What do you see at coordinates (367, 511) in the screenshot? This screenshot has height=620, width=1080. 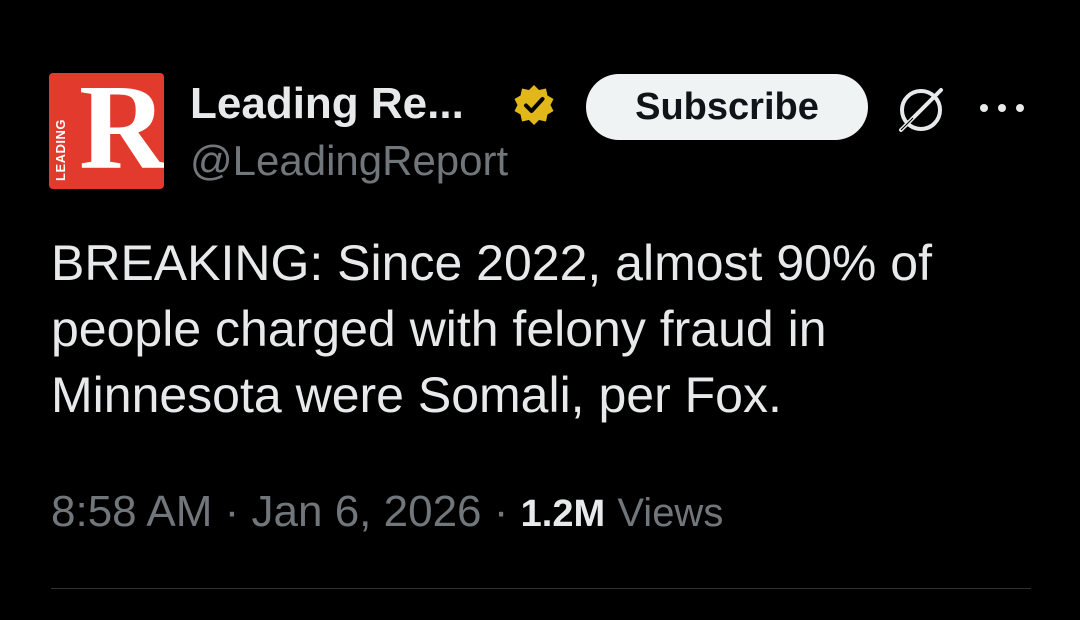 I see `tweet-date: Jan 6, 2026` at bounding box center [367, 511].